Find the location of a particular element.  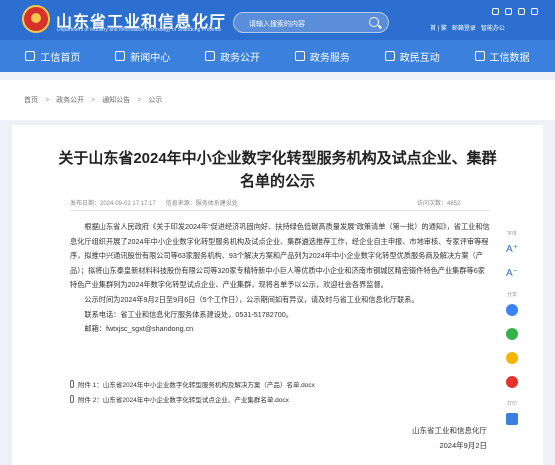

nav-item-news: 新闻中心 is located at coordinates (142, 56).